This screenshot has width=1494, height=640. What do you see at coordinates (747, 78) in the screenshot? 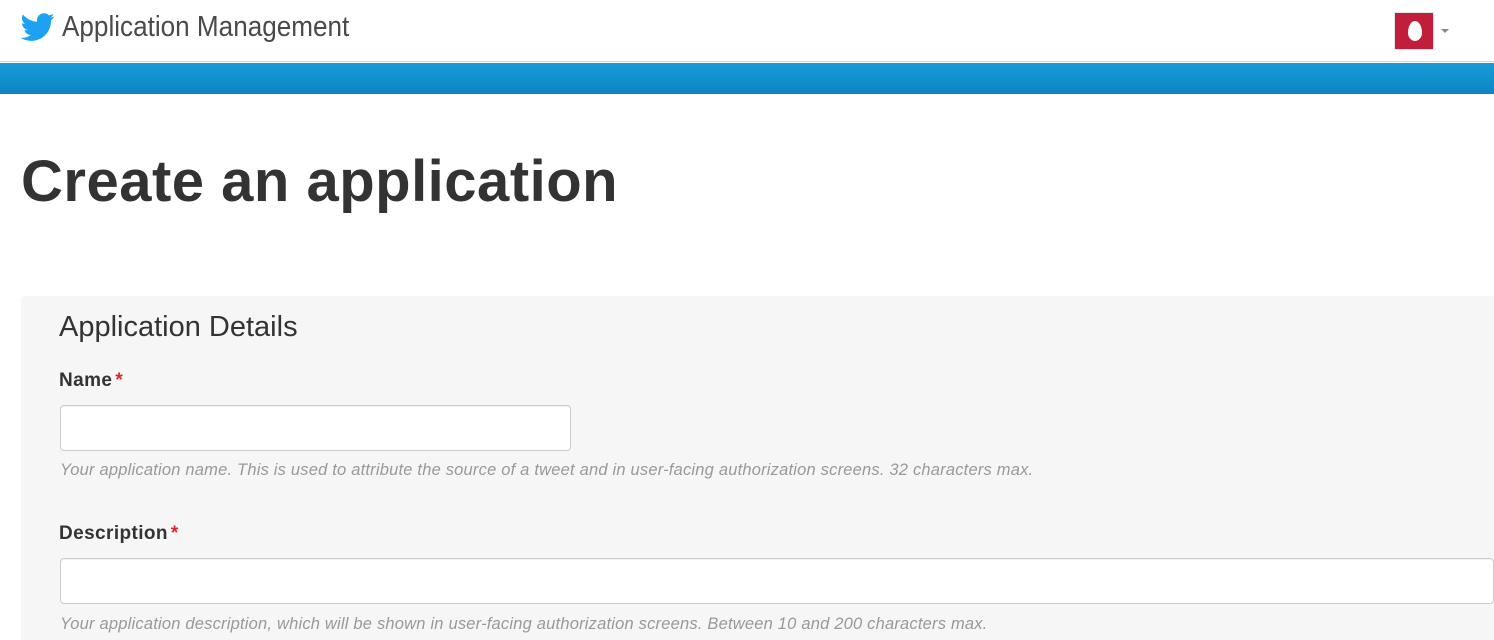
I see `accent-band` at bounding box center [747, 78].